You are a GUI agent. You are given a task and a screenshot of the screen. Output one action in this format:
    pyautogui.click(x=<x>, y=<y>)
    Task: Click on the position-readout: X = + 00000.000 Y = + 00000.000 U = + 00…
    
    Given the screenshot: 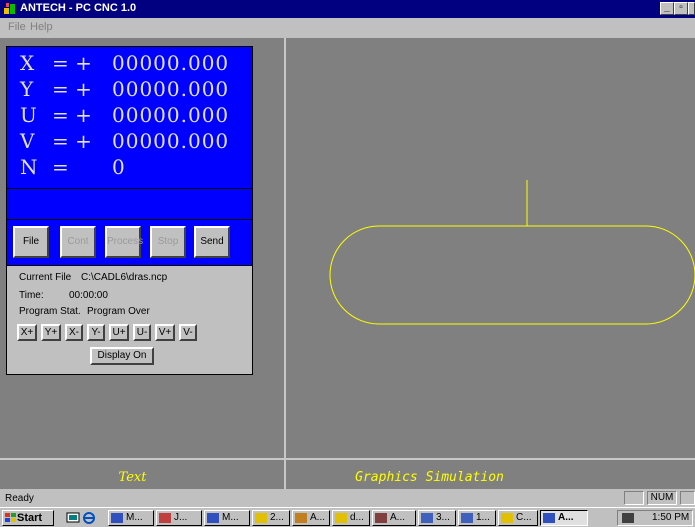 What is the action you would take?
    pyautogui.click(x=129, y=117)
    